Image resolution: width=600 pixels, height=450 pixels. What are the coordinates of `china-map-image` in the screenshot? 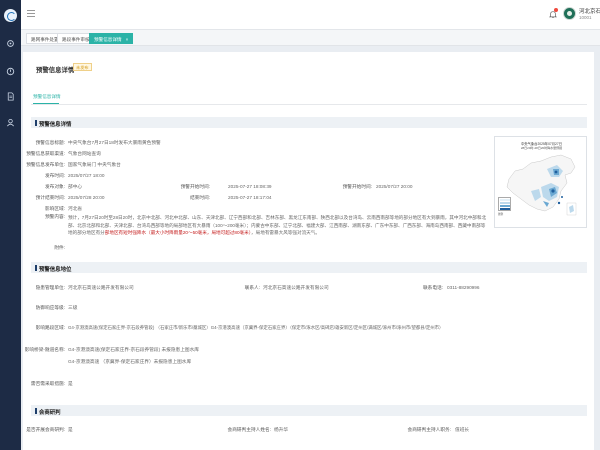 It's located at (541, 185).